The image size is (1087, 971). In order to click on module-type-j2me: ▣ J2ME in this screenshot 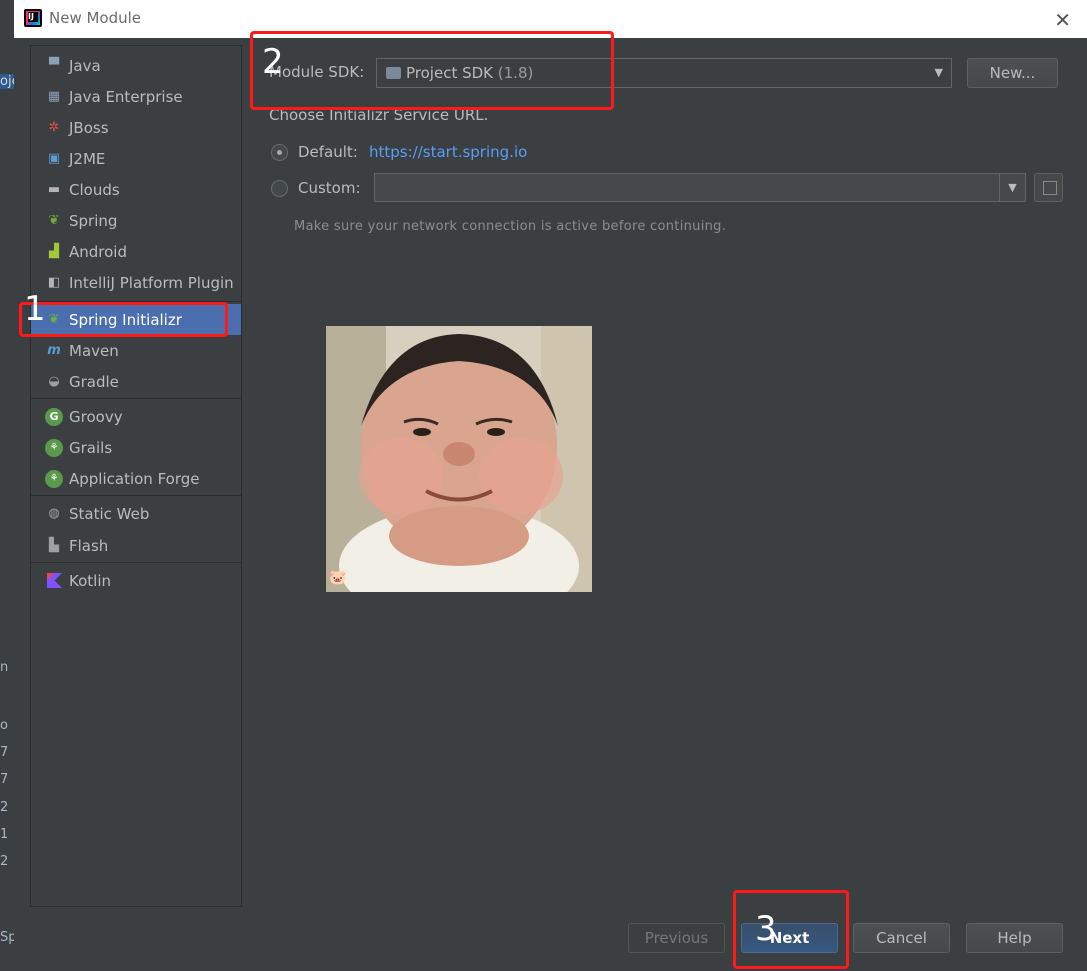, I will do `click(136, 158)`.